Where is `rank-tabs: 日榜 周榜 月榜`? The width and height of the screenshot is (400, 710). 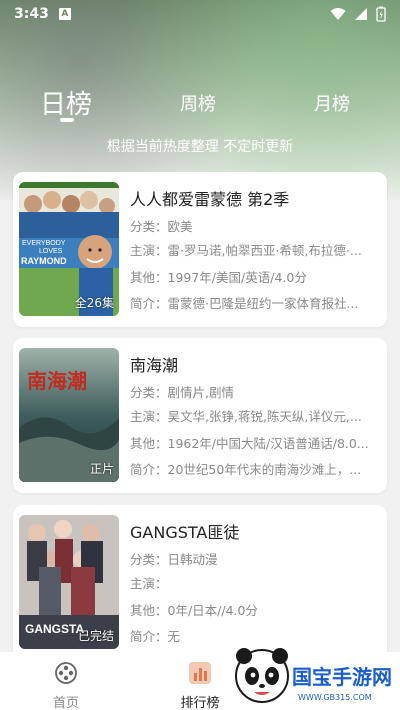
rank-tabs: 日榜 周榜 月榜 is located at coordinates (200, 100).